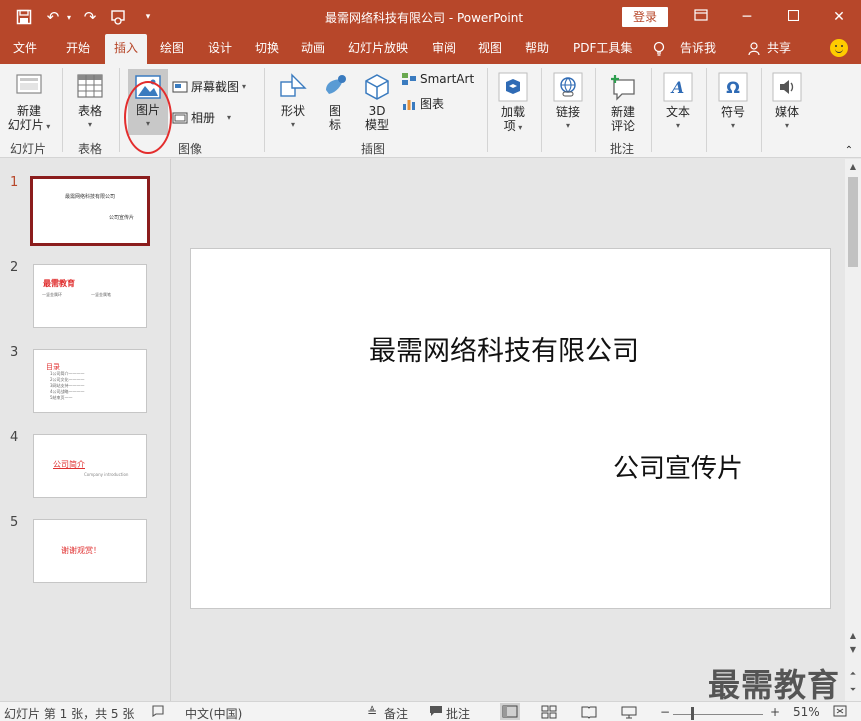  Describe the element at coordinates (733, 102) in the screenshot. I see `symbol-button: Ω 符号 ▾` at that location.